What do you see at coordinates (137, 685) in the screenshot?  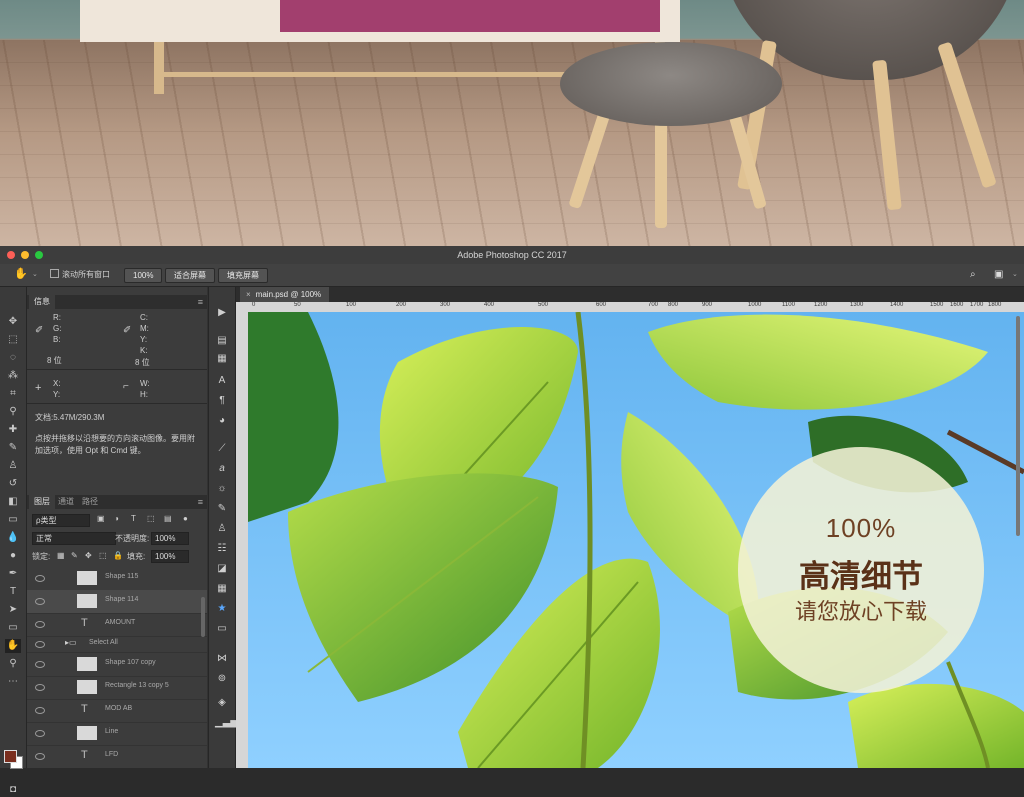 I see `layer-name: Rectangle 13 copy 5` at bounding box center [137, 685].